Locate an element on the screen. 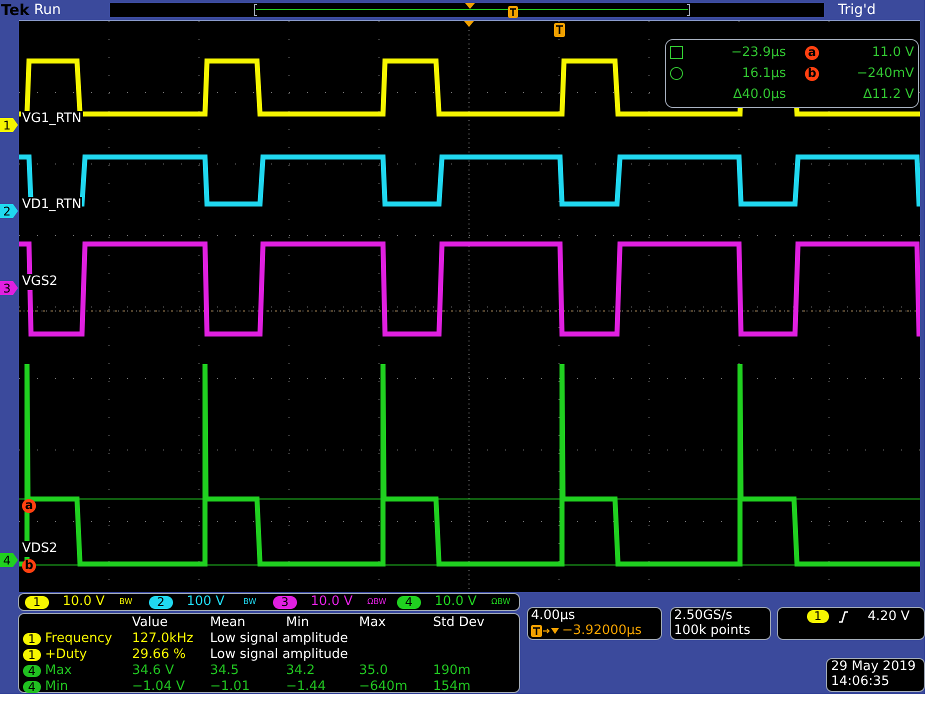 Image resolution: width=933 pixels, height=702 pixels. measurement-value: 34.2 is located at coordinates (300, 670).